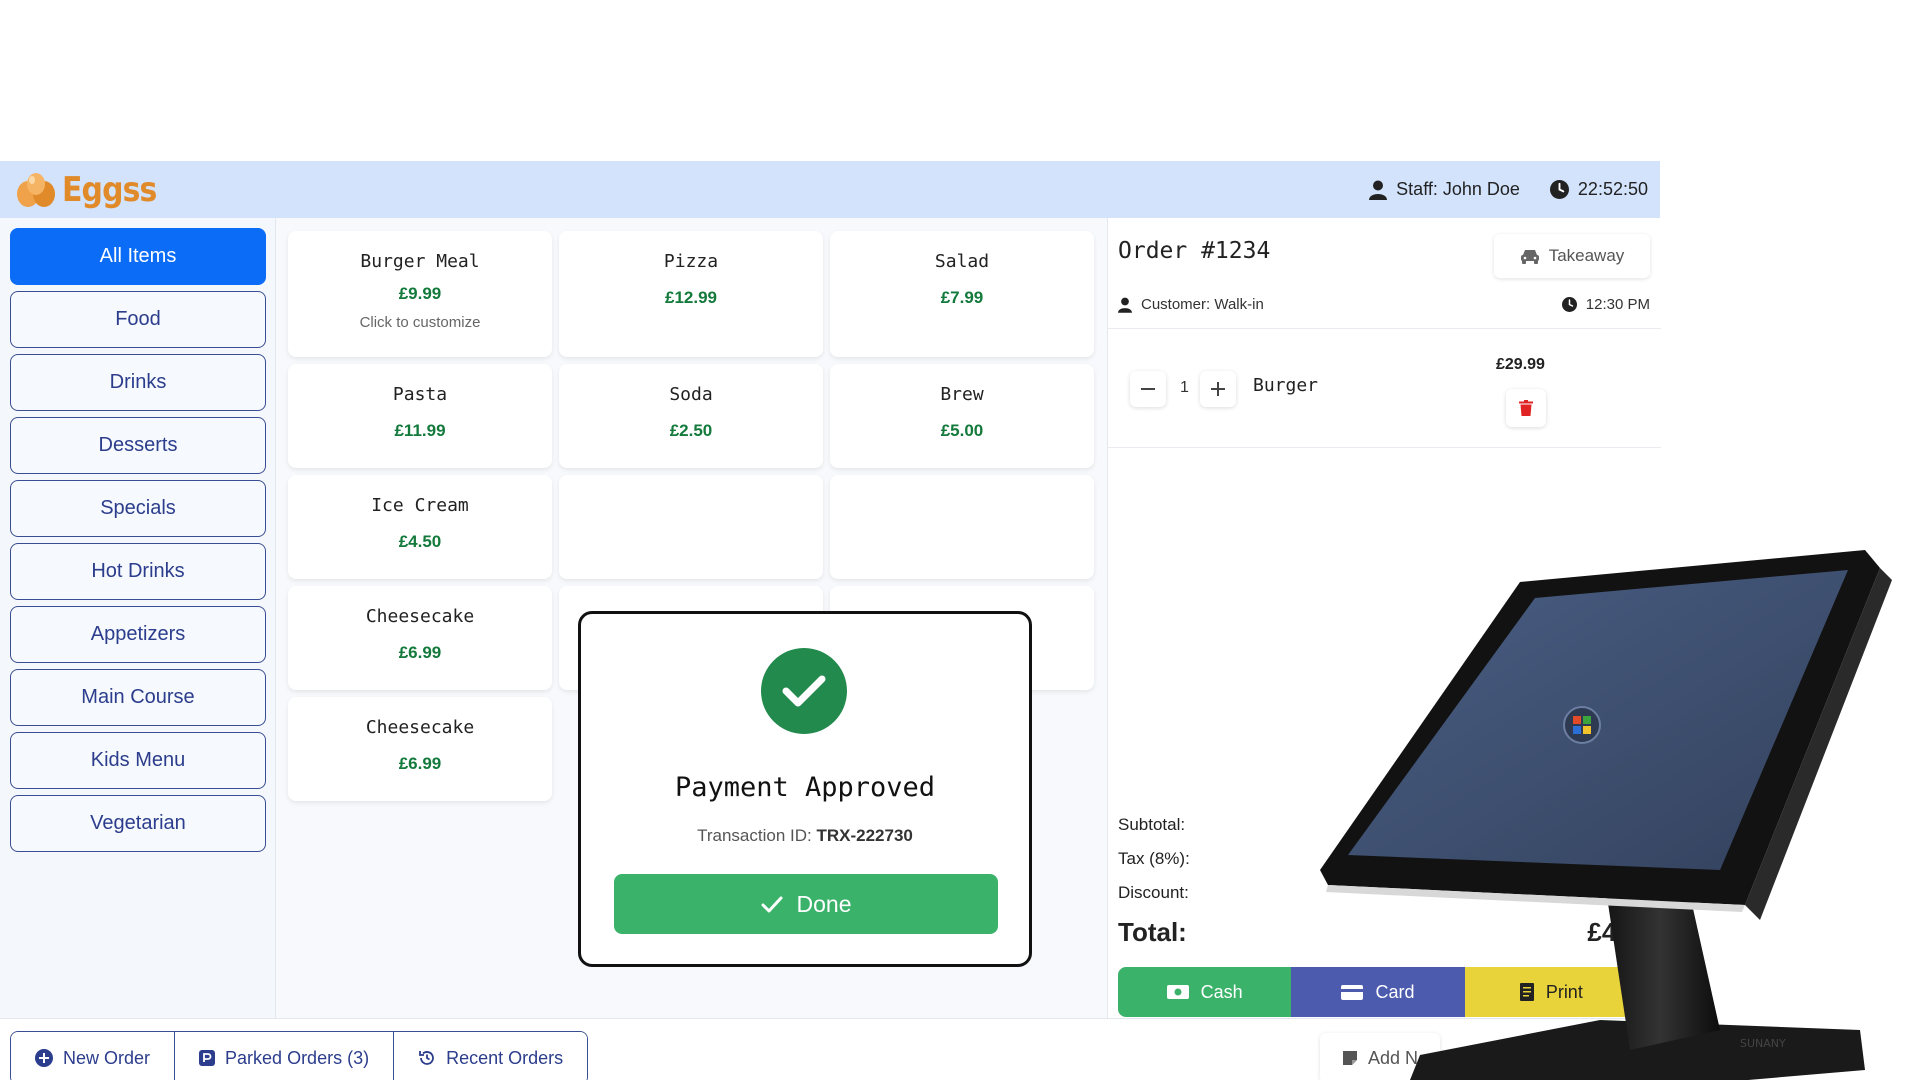  What do you see at coordinates (420, 322) in the screenshot?
I see `product-hint: Click to customize` at bounding box center [420, 322].